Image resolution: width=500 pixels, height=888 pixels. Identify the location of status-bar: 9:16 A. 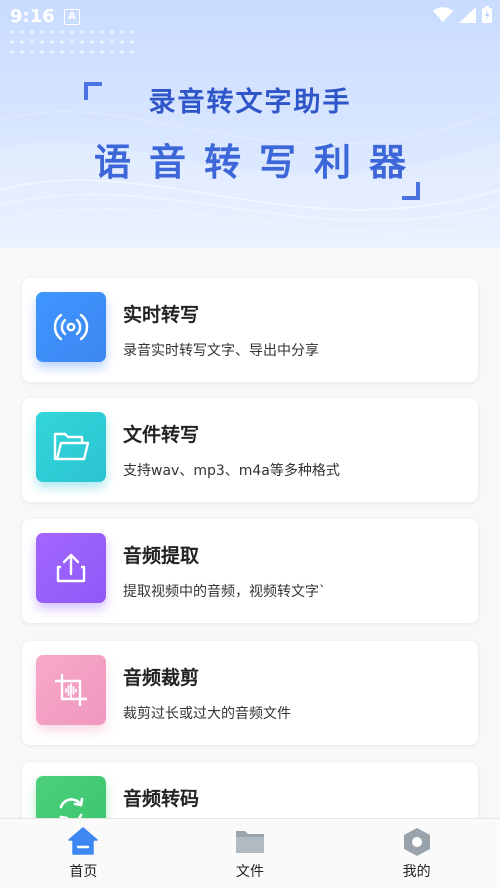
(250, 17).